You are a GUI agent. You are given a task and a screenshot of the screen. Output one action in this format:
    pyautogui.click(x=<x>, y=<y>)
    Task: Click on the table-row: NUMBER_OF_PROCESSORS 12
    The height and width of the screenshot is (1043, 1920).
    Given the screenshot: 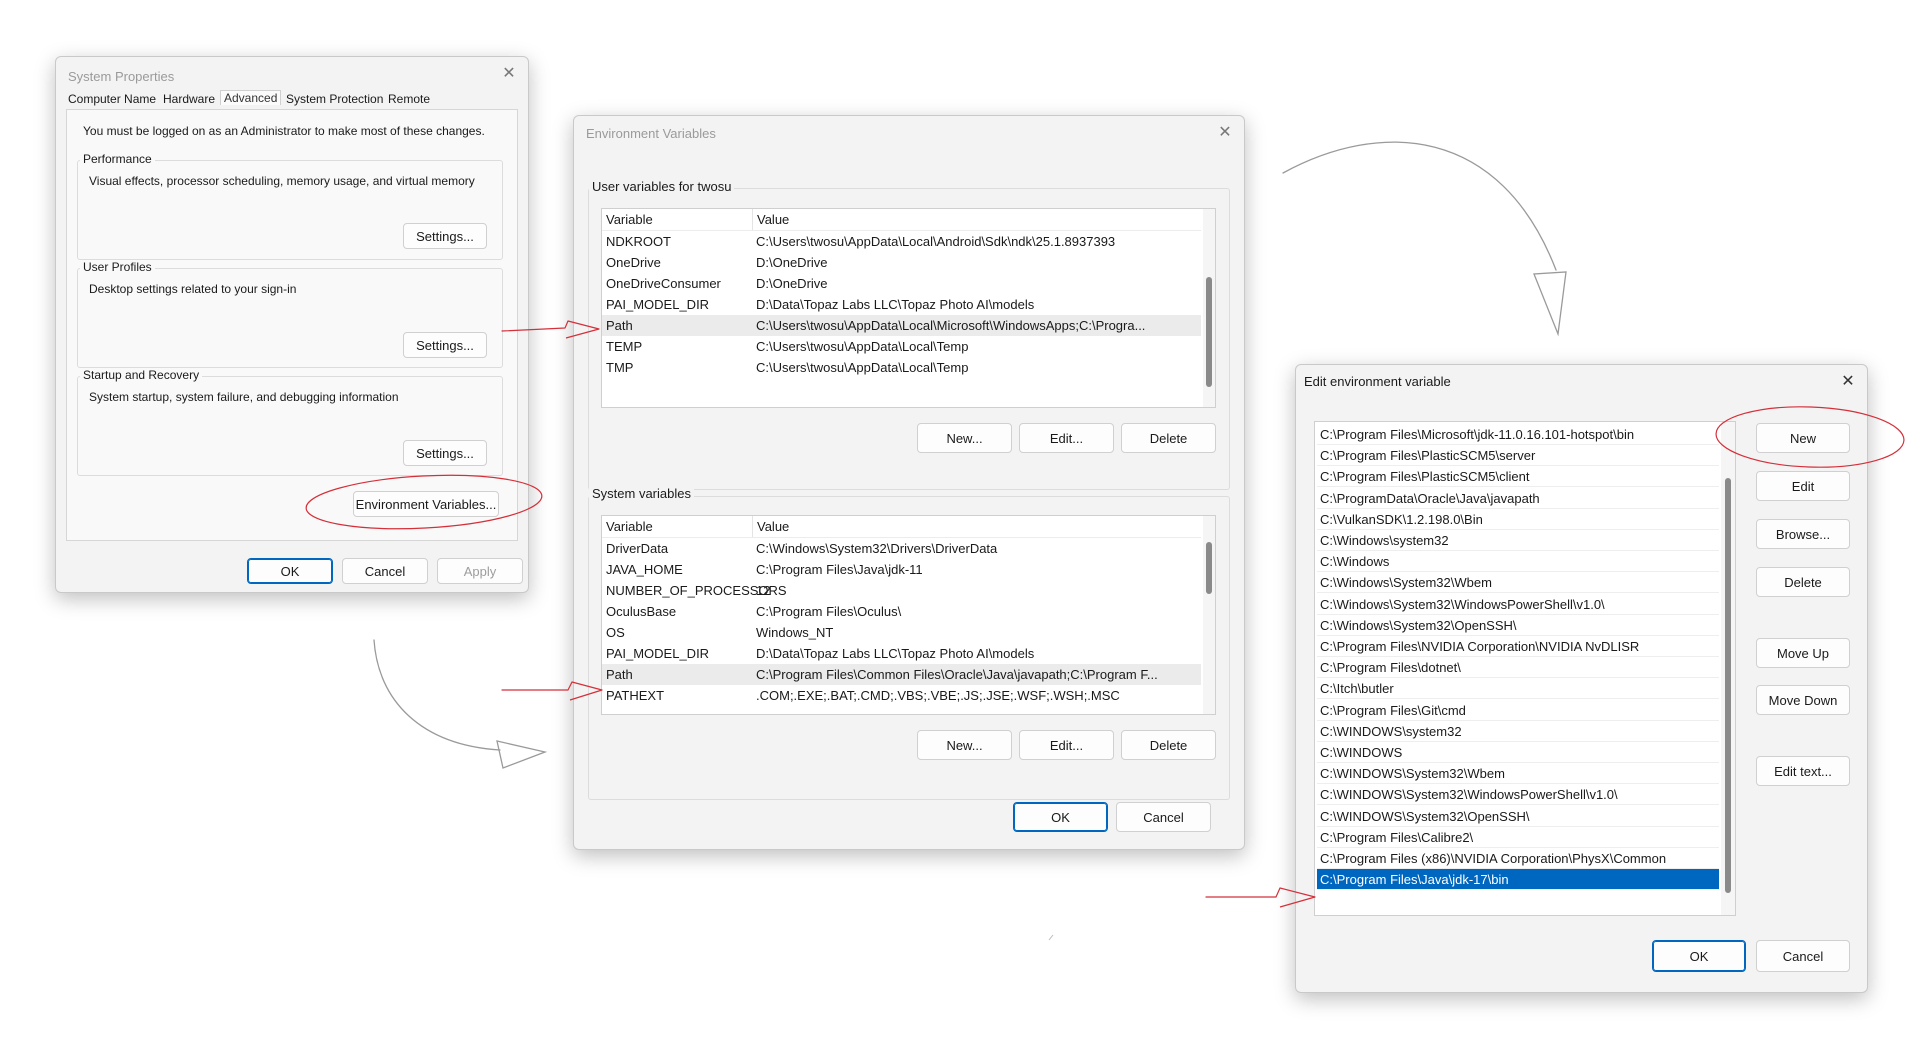 What is the action you would take?
    pyautogui.click(x=901, y=590)
    